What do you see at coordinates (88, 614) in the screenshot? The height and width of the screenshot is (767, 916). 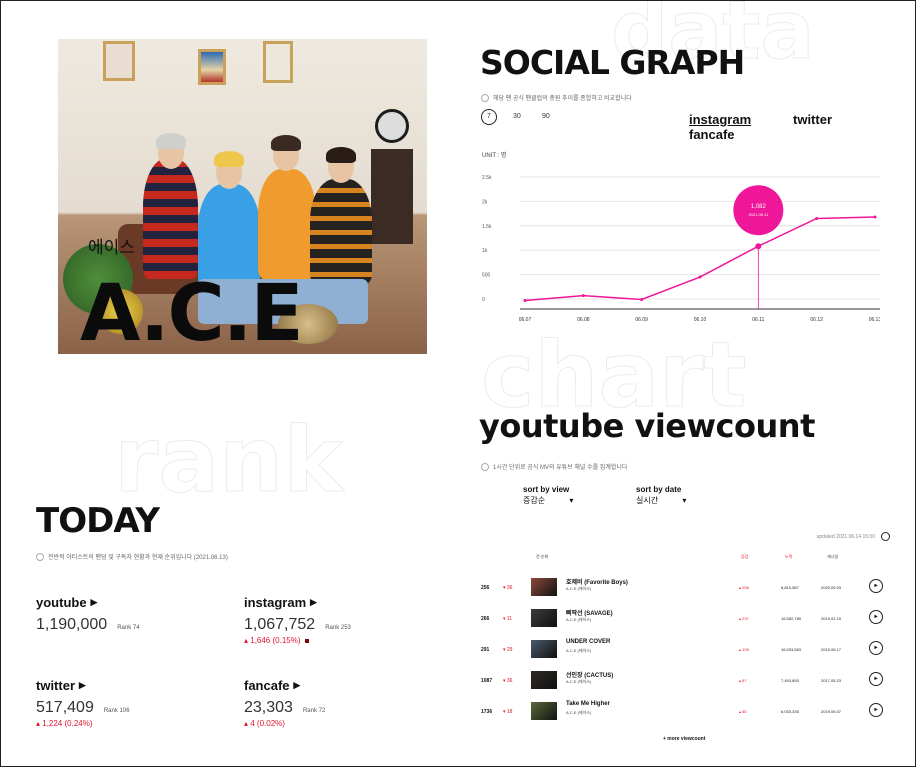 I see `stat-youtube: youtube ▸ 1,190,000 Rank 74` at bounding box center [88, 614].